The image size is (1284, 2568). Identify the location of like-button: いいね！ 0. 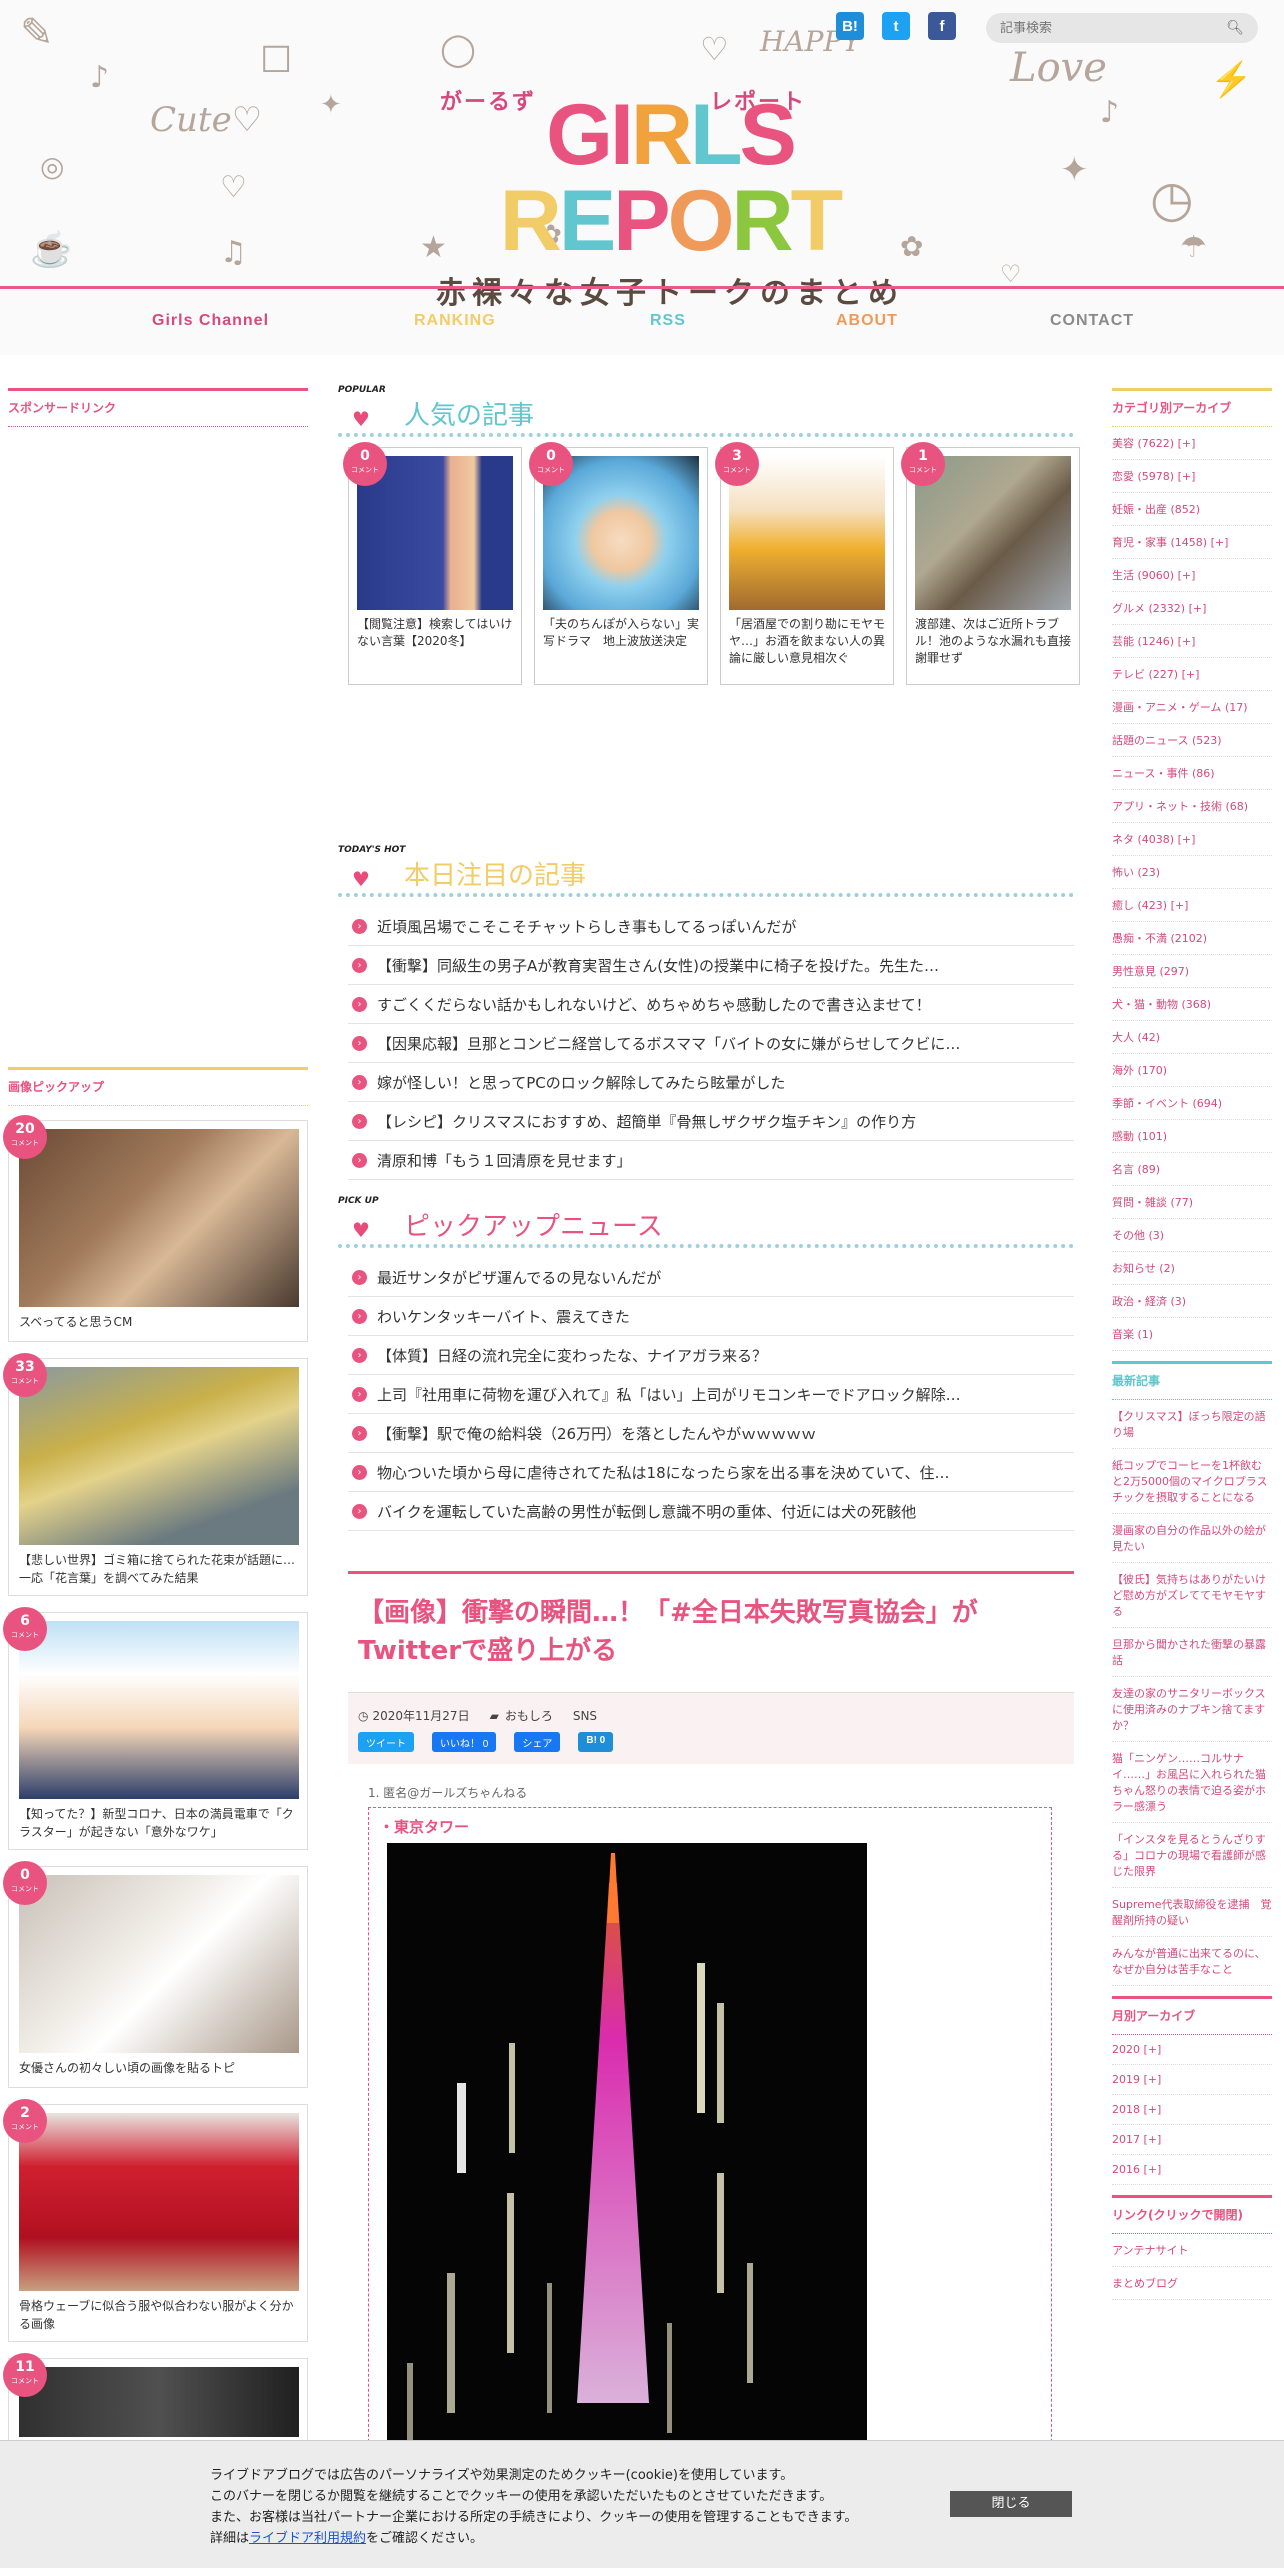
(464, 1742).